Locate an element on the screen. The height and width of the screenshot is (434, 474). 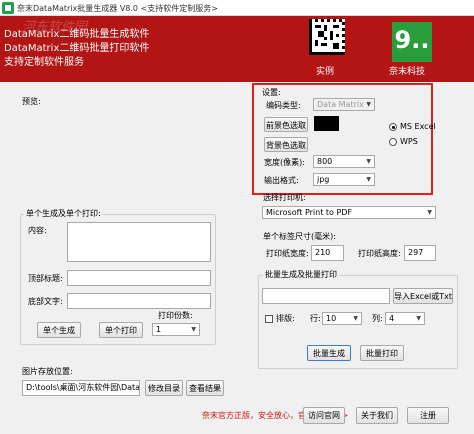
code-type-select: Data Matrix ▼ is located at coordinates (344, 104).